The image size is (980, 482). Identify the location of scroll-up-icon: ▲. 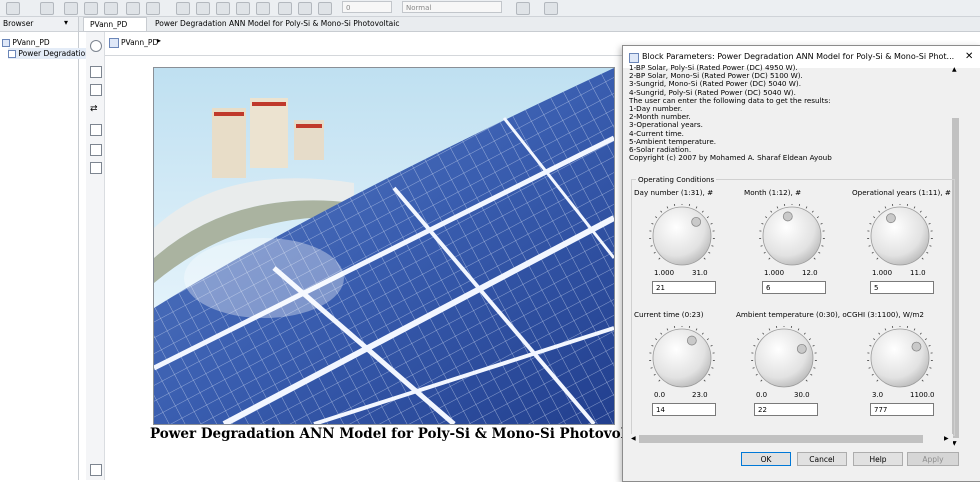
(954, 69).